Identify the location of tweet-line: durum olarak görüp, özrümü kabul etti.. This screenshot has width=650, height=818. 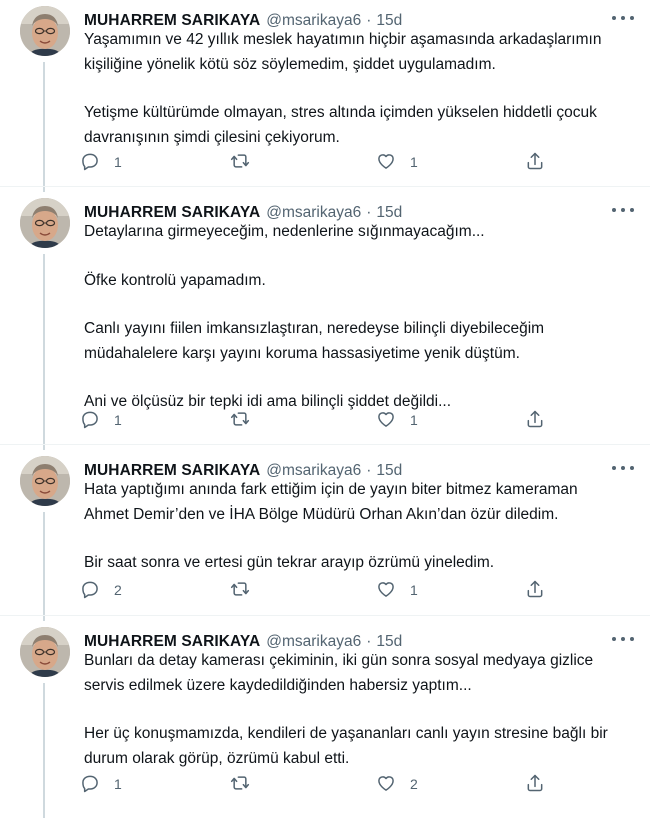
(217, 758).